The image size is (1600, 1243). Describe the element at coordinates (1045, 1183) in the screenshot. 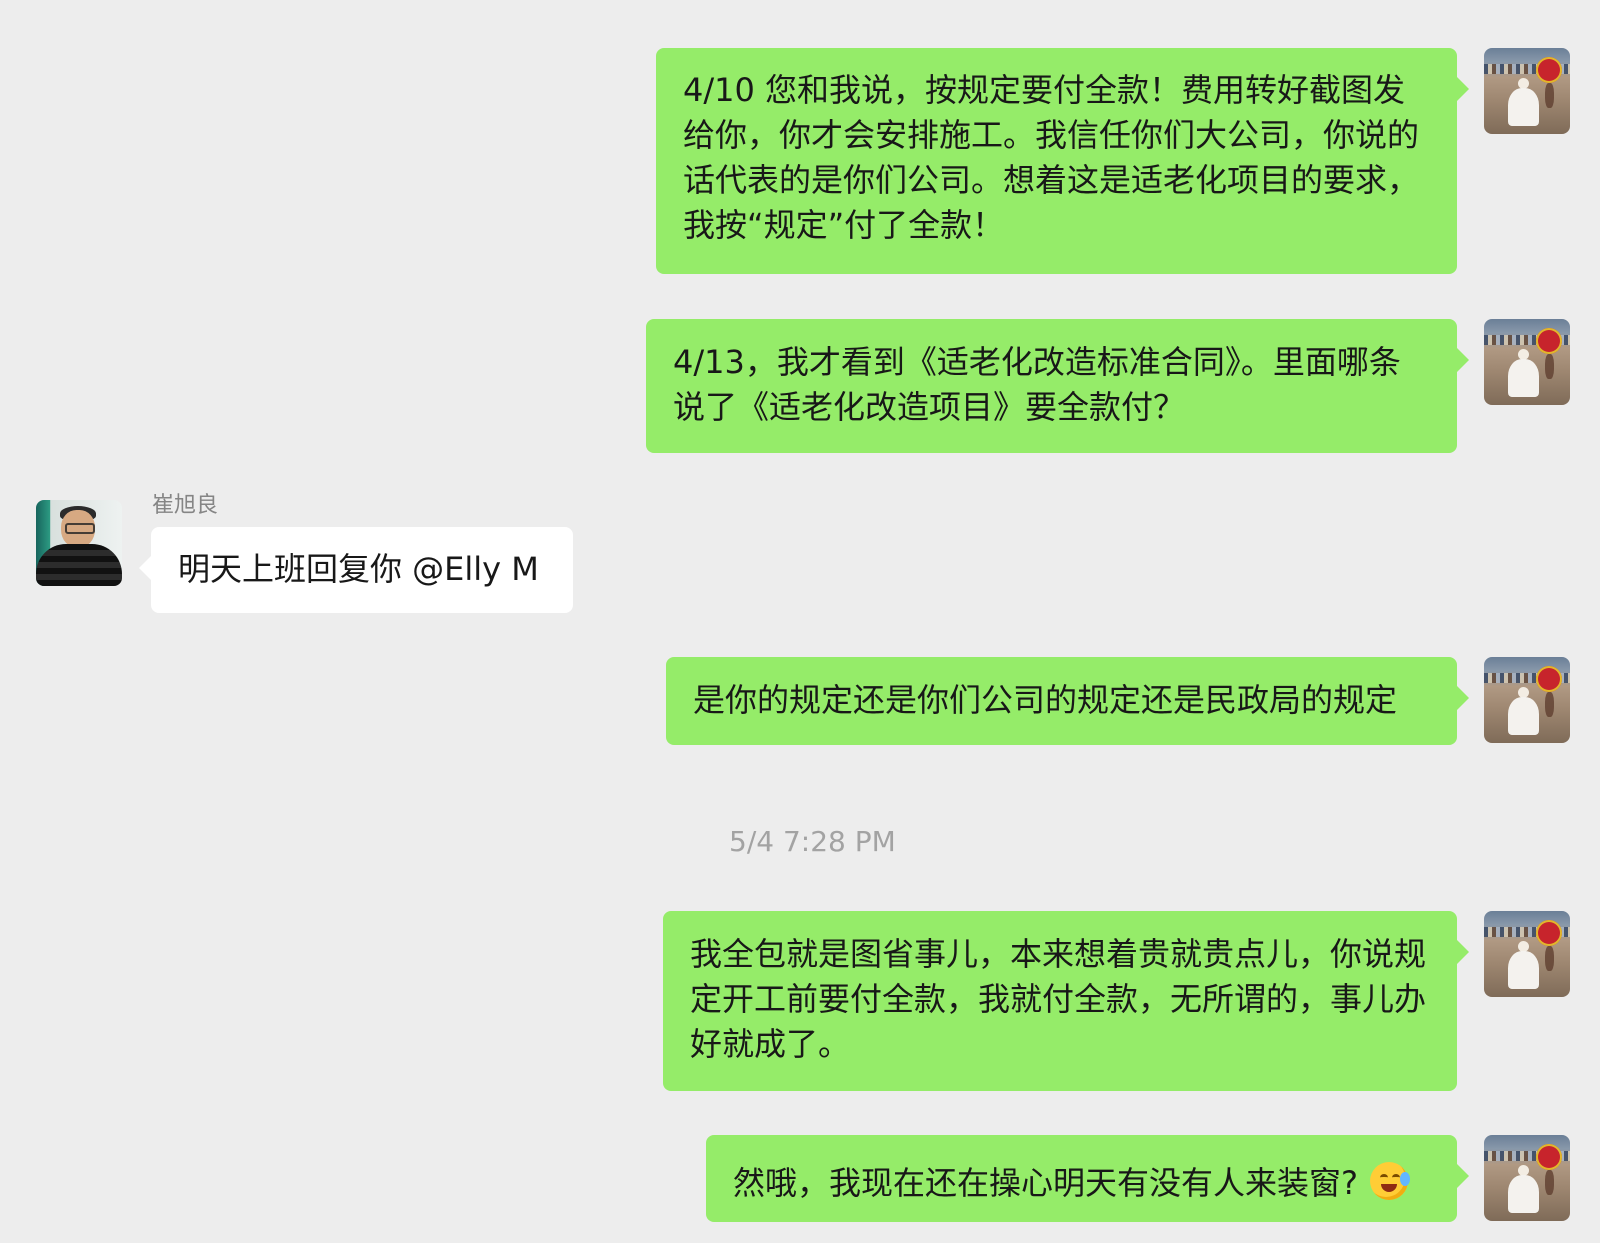

I see `message-text: 然哦，我现在还在操心明天有没有人来装窗?` at that location.